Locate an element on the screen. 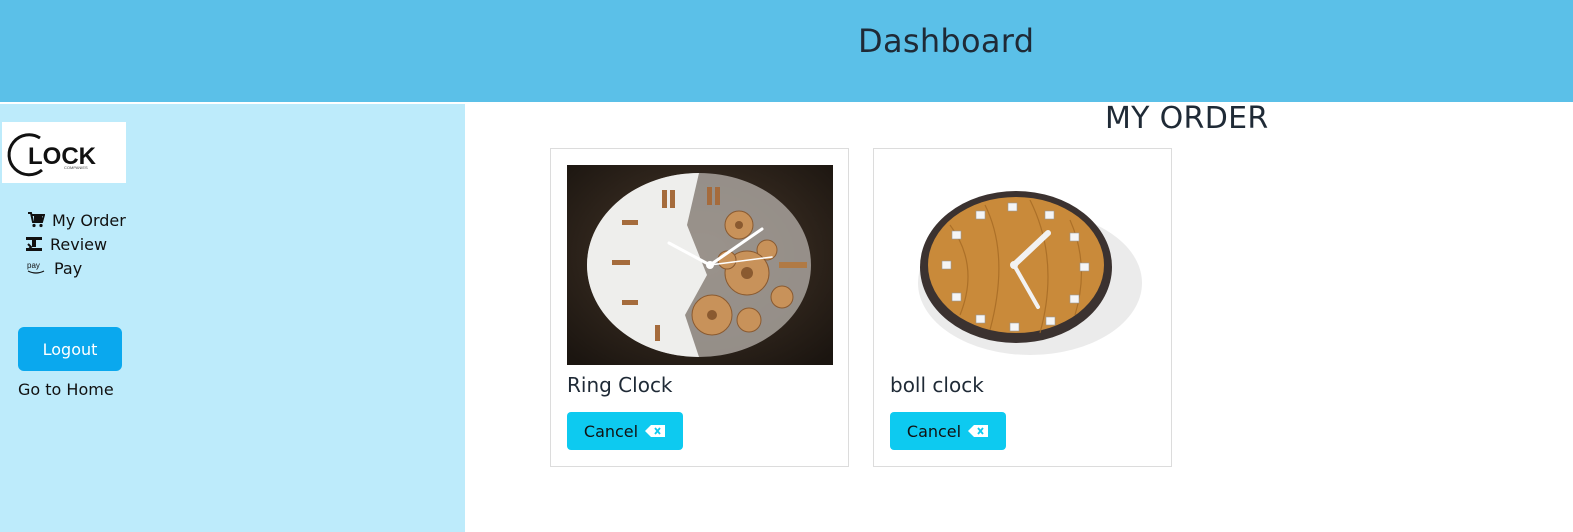  sidebar-menu: My Order Review pay Pay is located at coordinates (76, 244).